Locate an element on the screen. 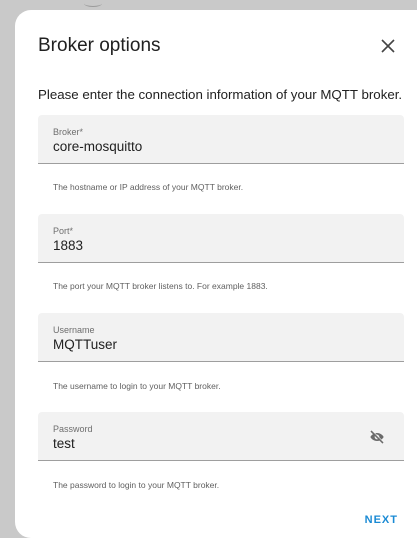 The width and height of the screenshot is (417, 538). port-field: Port* 1883 is located at coordinates (221, 238).